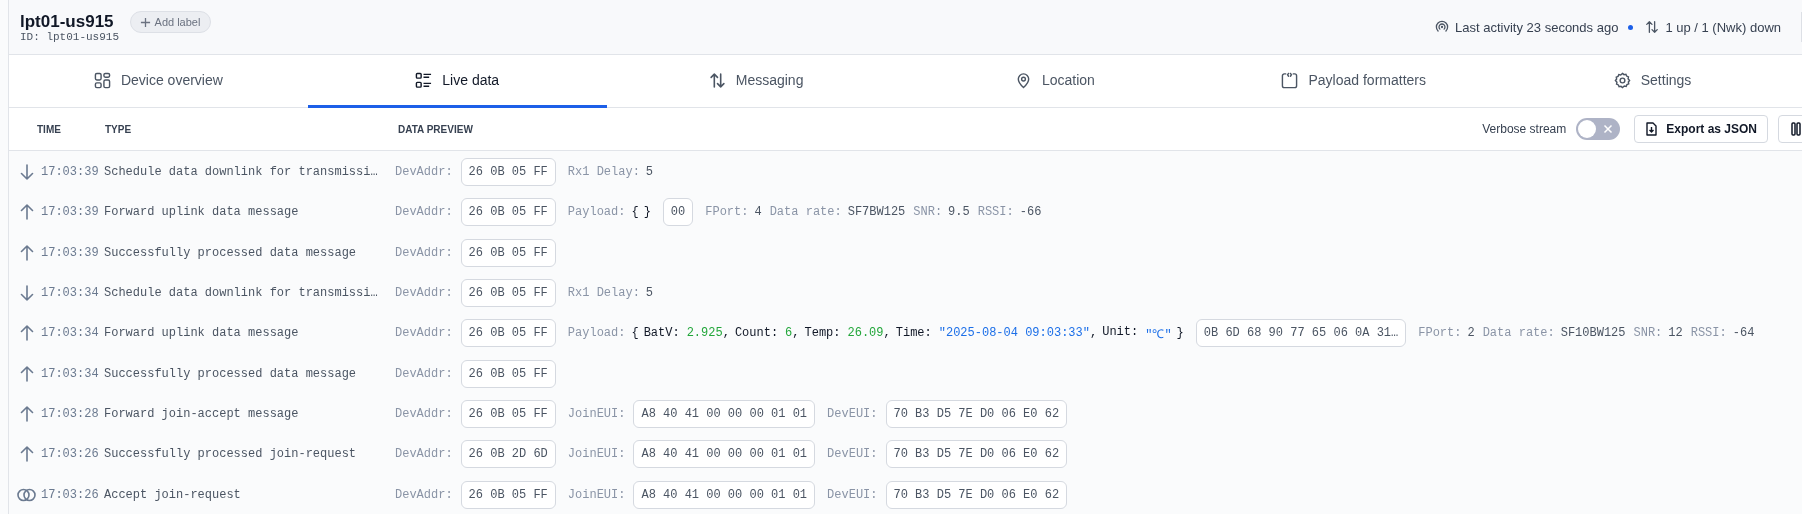 The width and height of the screenshot is (1802, 514). What do you see at coordinates (231, 454) in the screenshot?
I see `event-type: Successfully processed join-request` at bounding box center [231, 454].